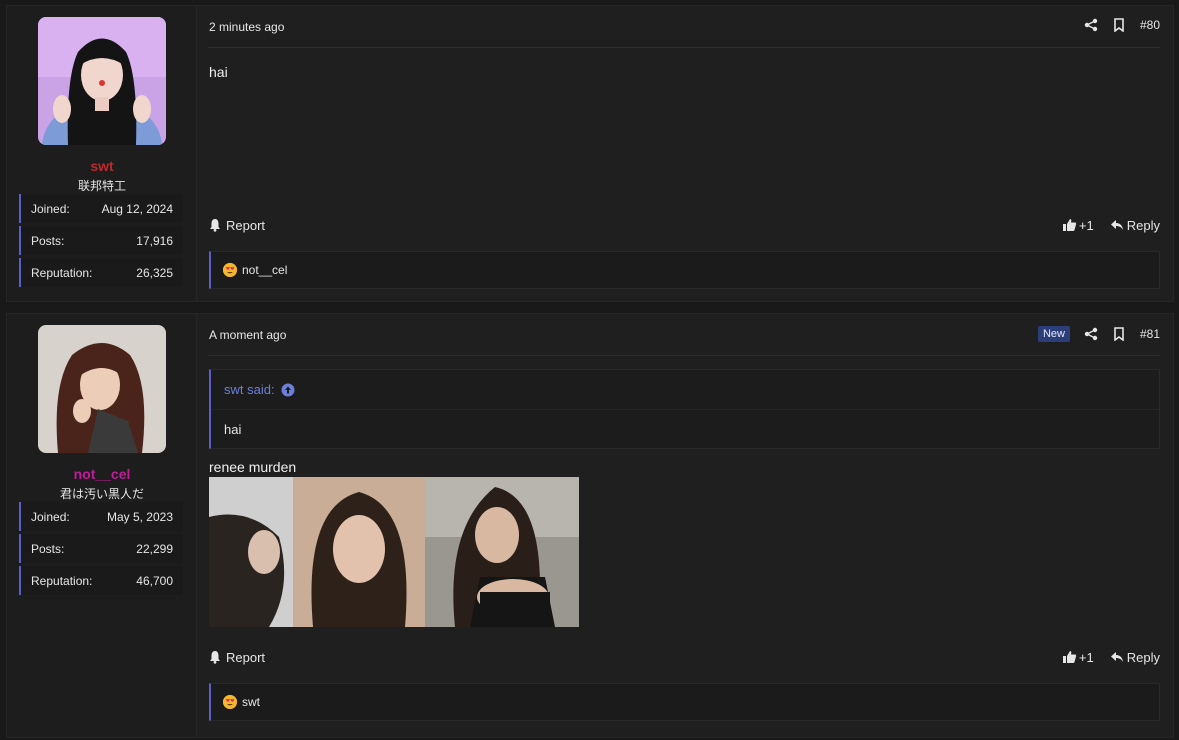 The image size is (1179, 740). Describe the element at coordinates (684, 702) in the screenshot. I see `reactions-bar: swt` at that location.